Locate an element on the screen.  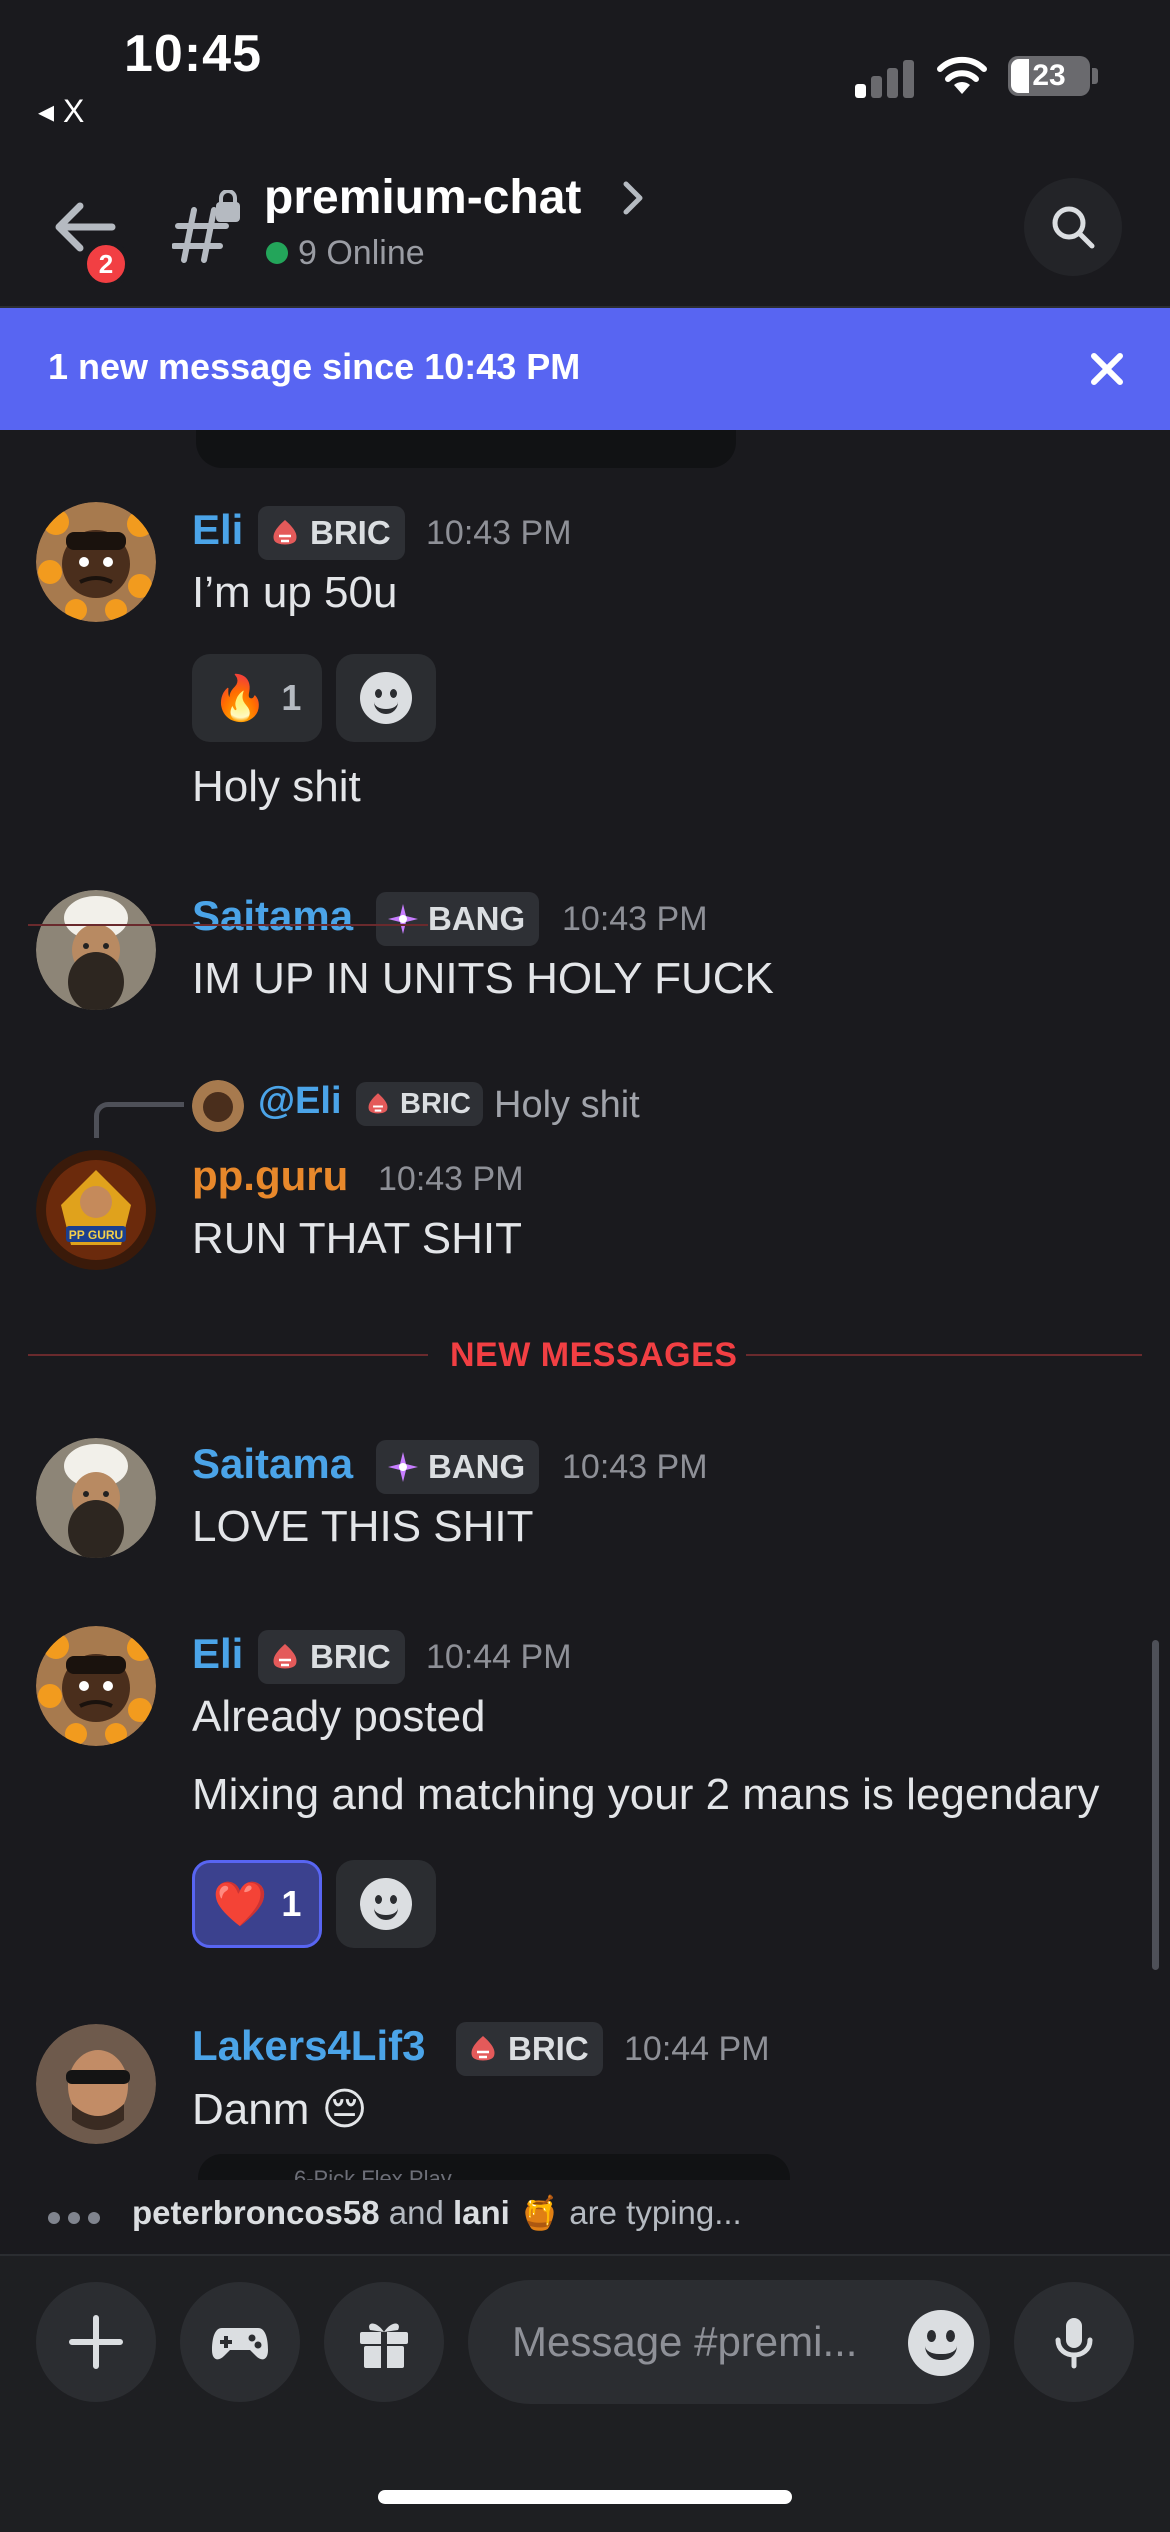
message-text: Holy shit is located at coordinates (276, 786).